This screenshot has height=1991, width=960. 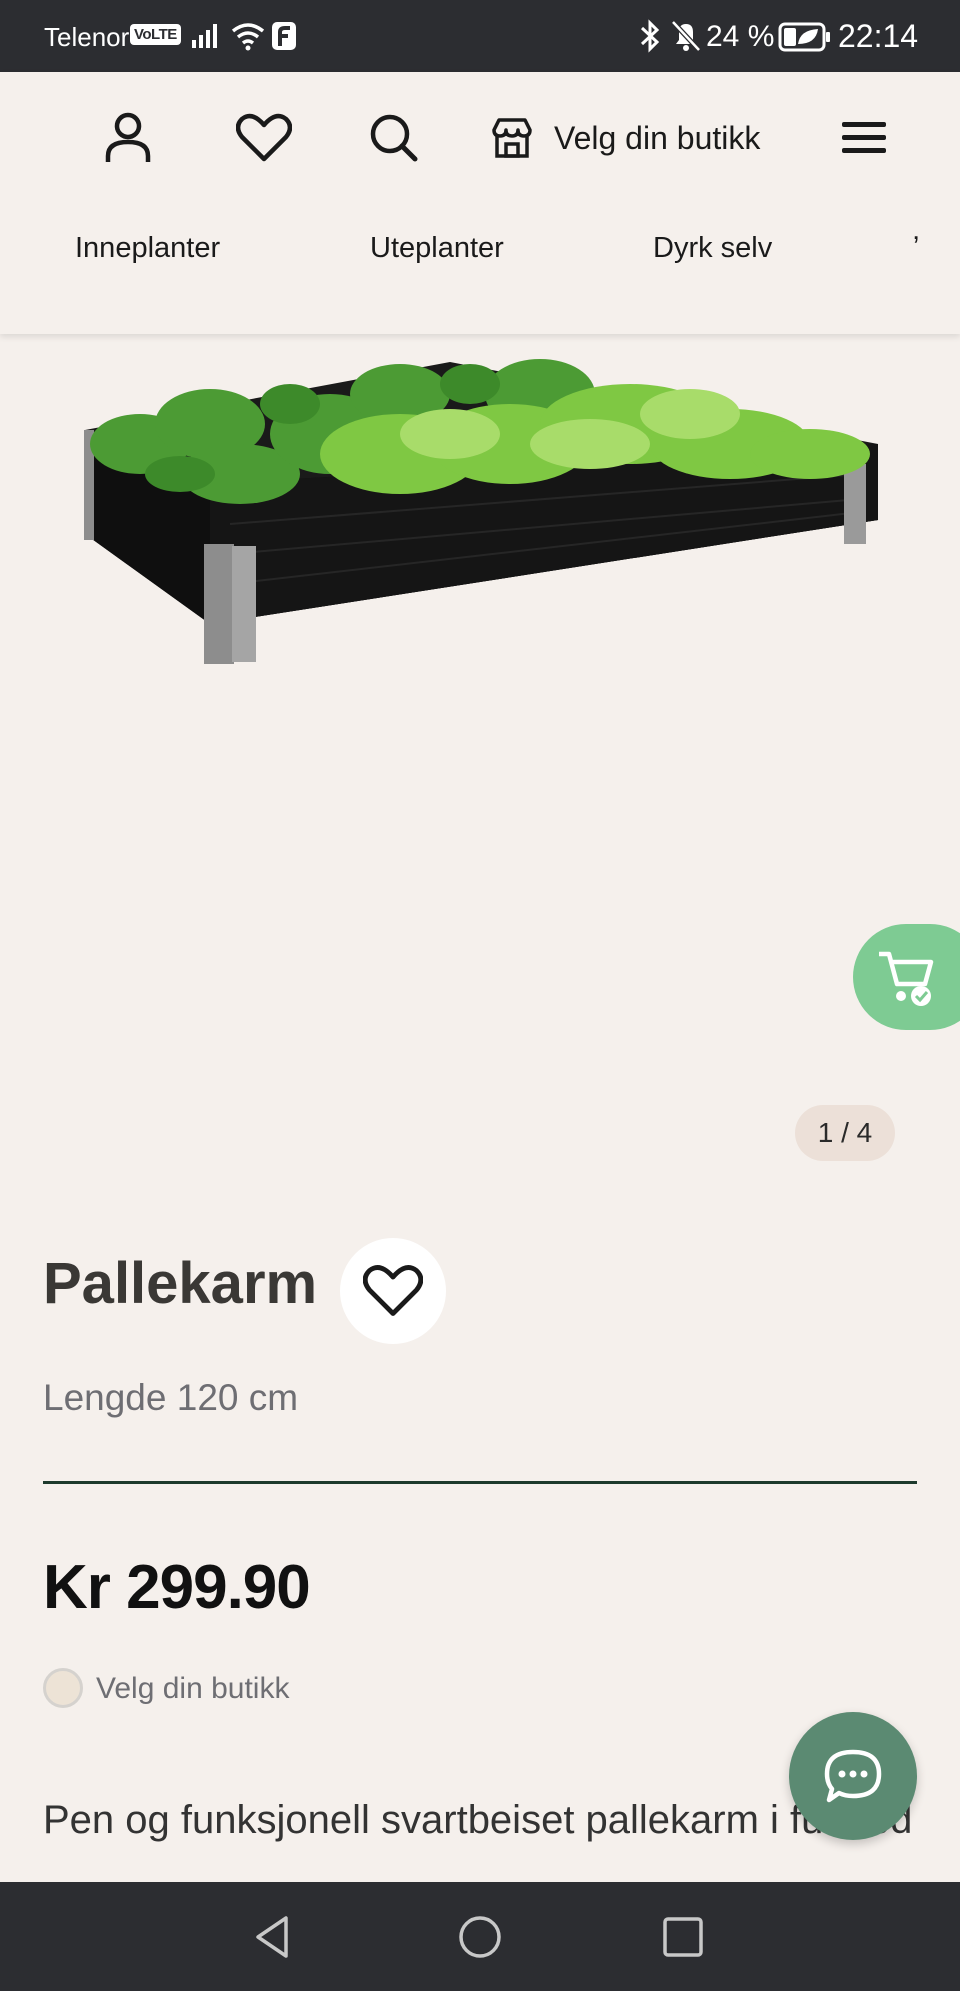 I want to click on bluetooth-icon, so click(x=650, y=36).